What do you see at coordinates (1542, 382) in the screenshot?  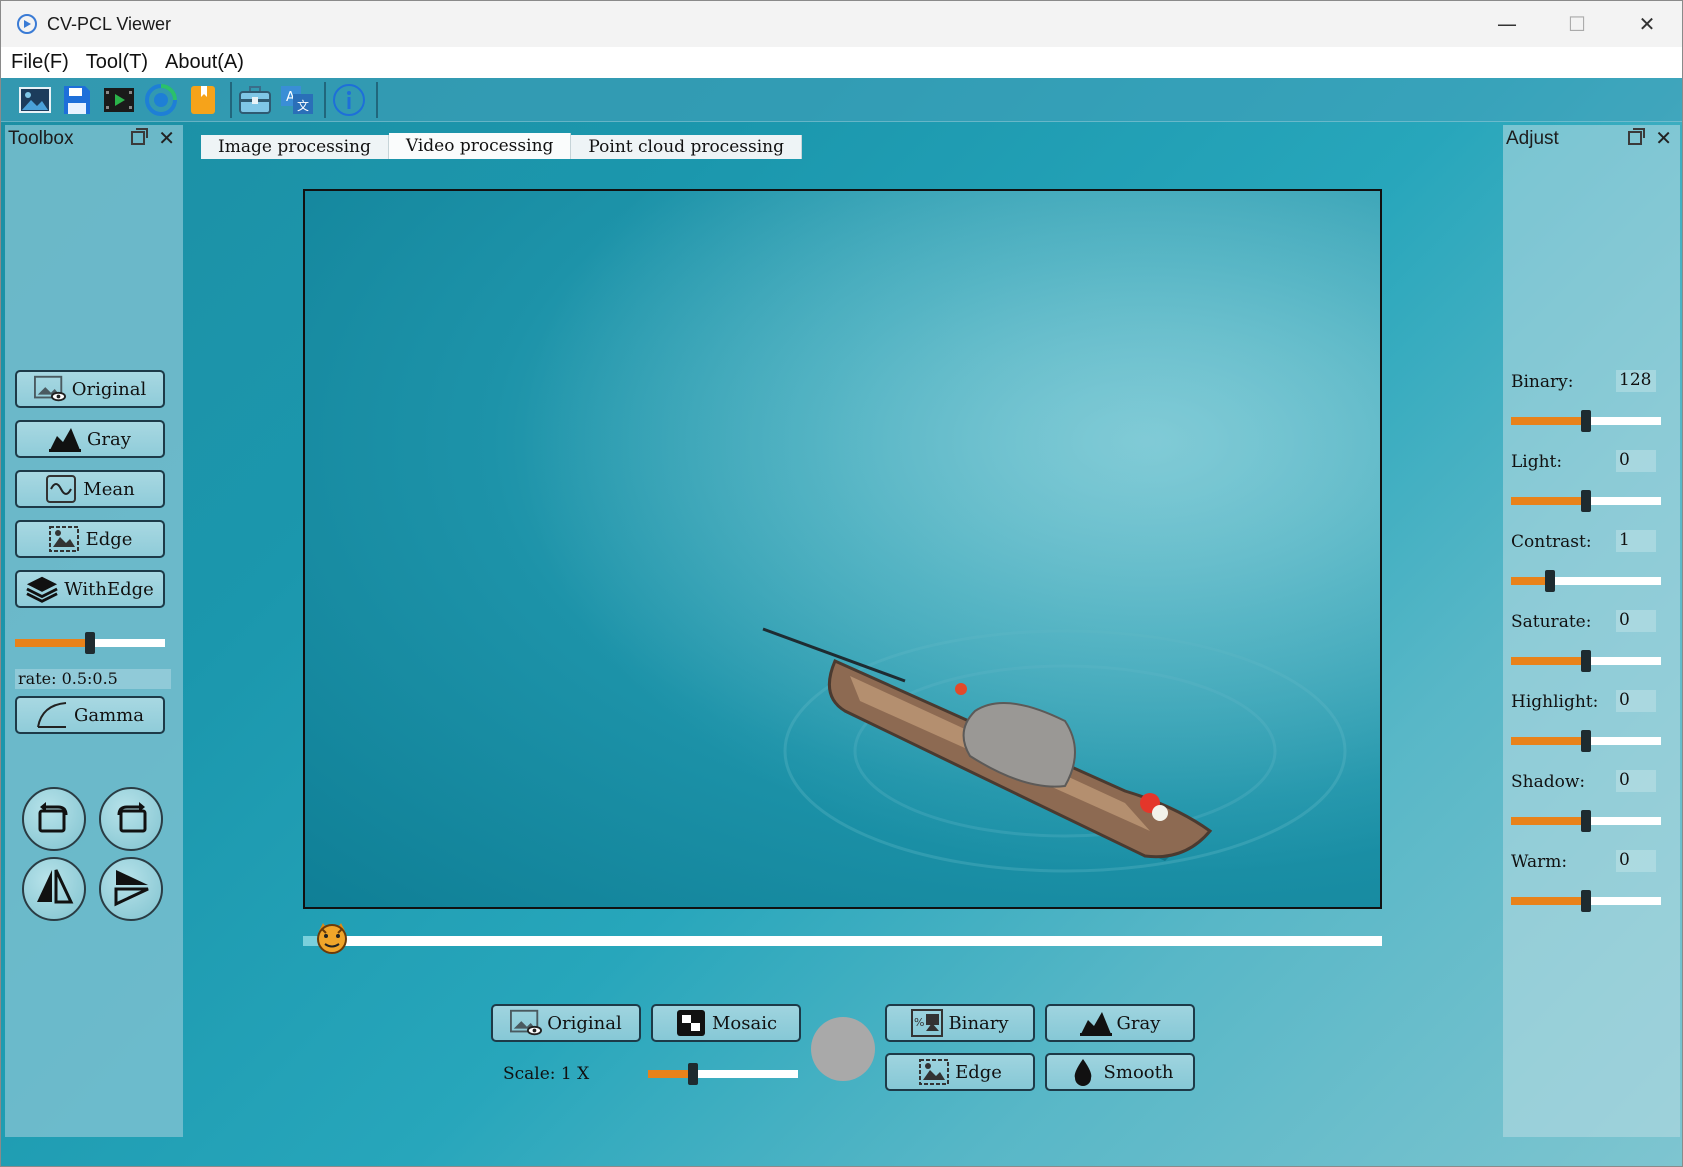 I see `binary-adjust-label: Binary:` at bounding box center [1542, 382].